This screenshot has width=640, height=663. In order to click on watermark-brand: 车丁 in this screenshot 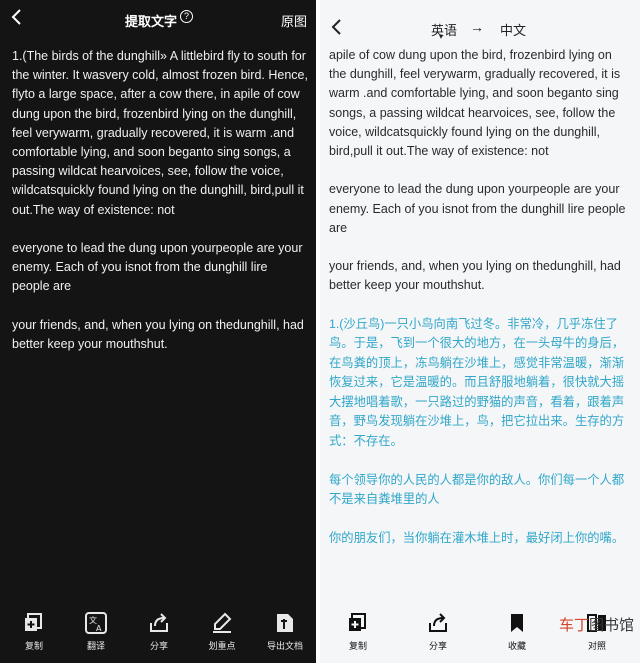, I will do `click(573, 625)`.